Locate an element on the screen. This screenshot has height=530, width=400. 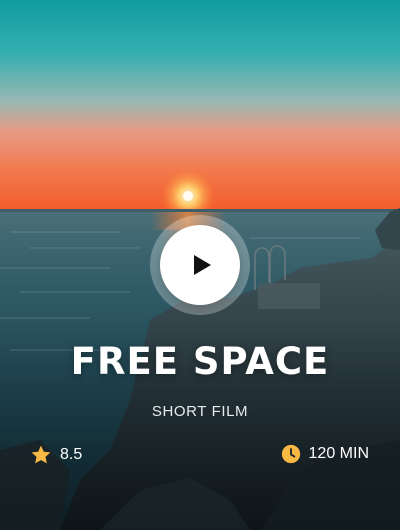
star-icon is located at coordinates (41, 454).